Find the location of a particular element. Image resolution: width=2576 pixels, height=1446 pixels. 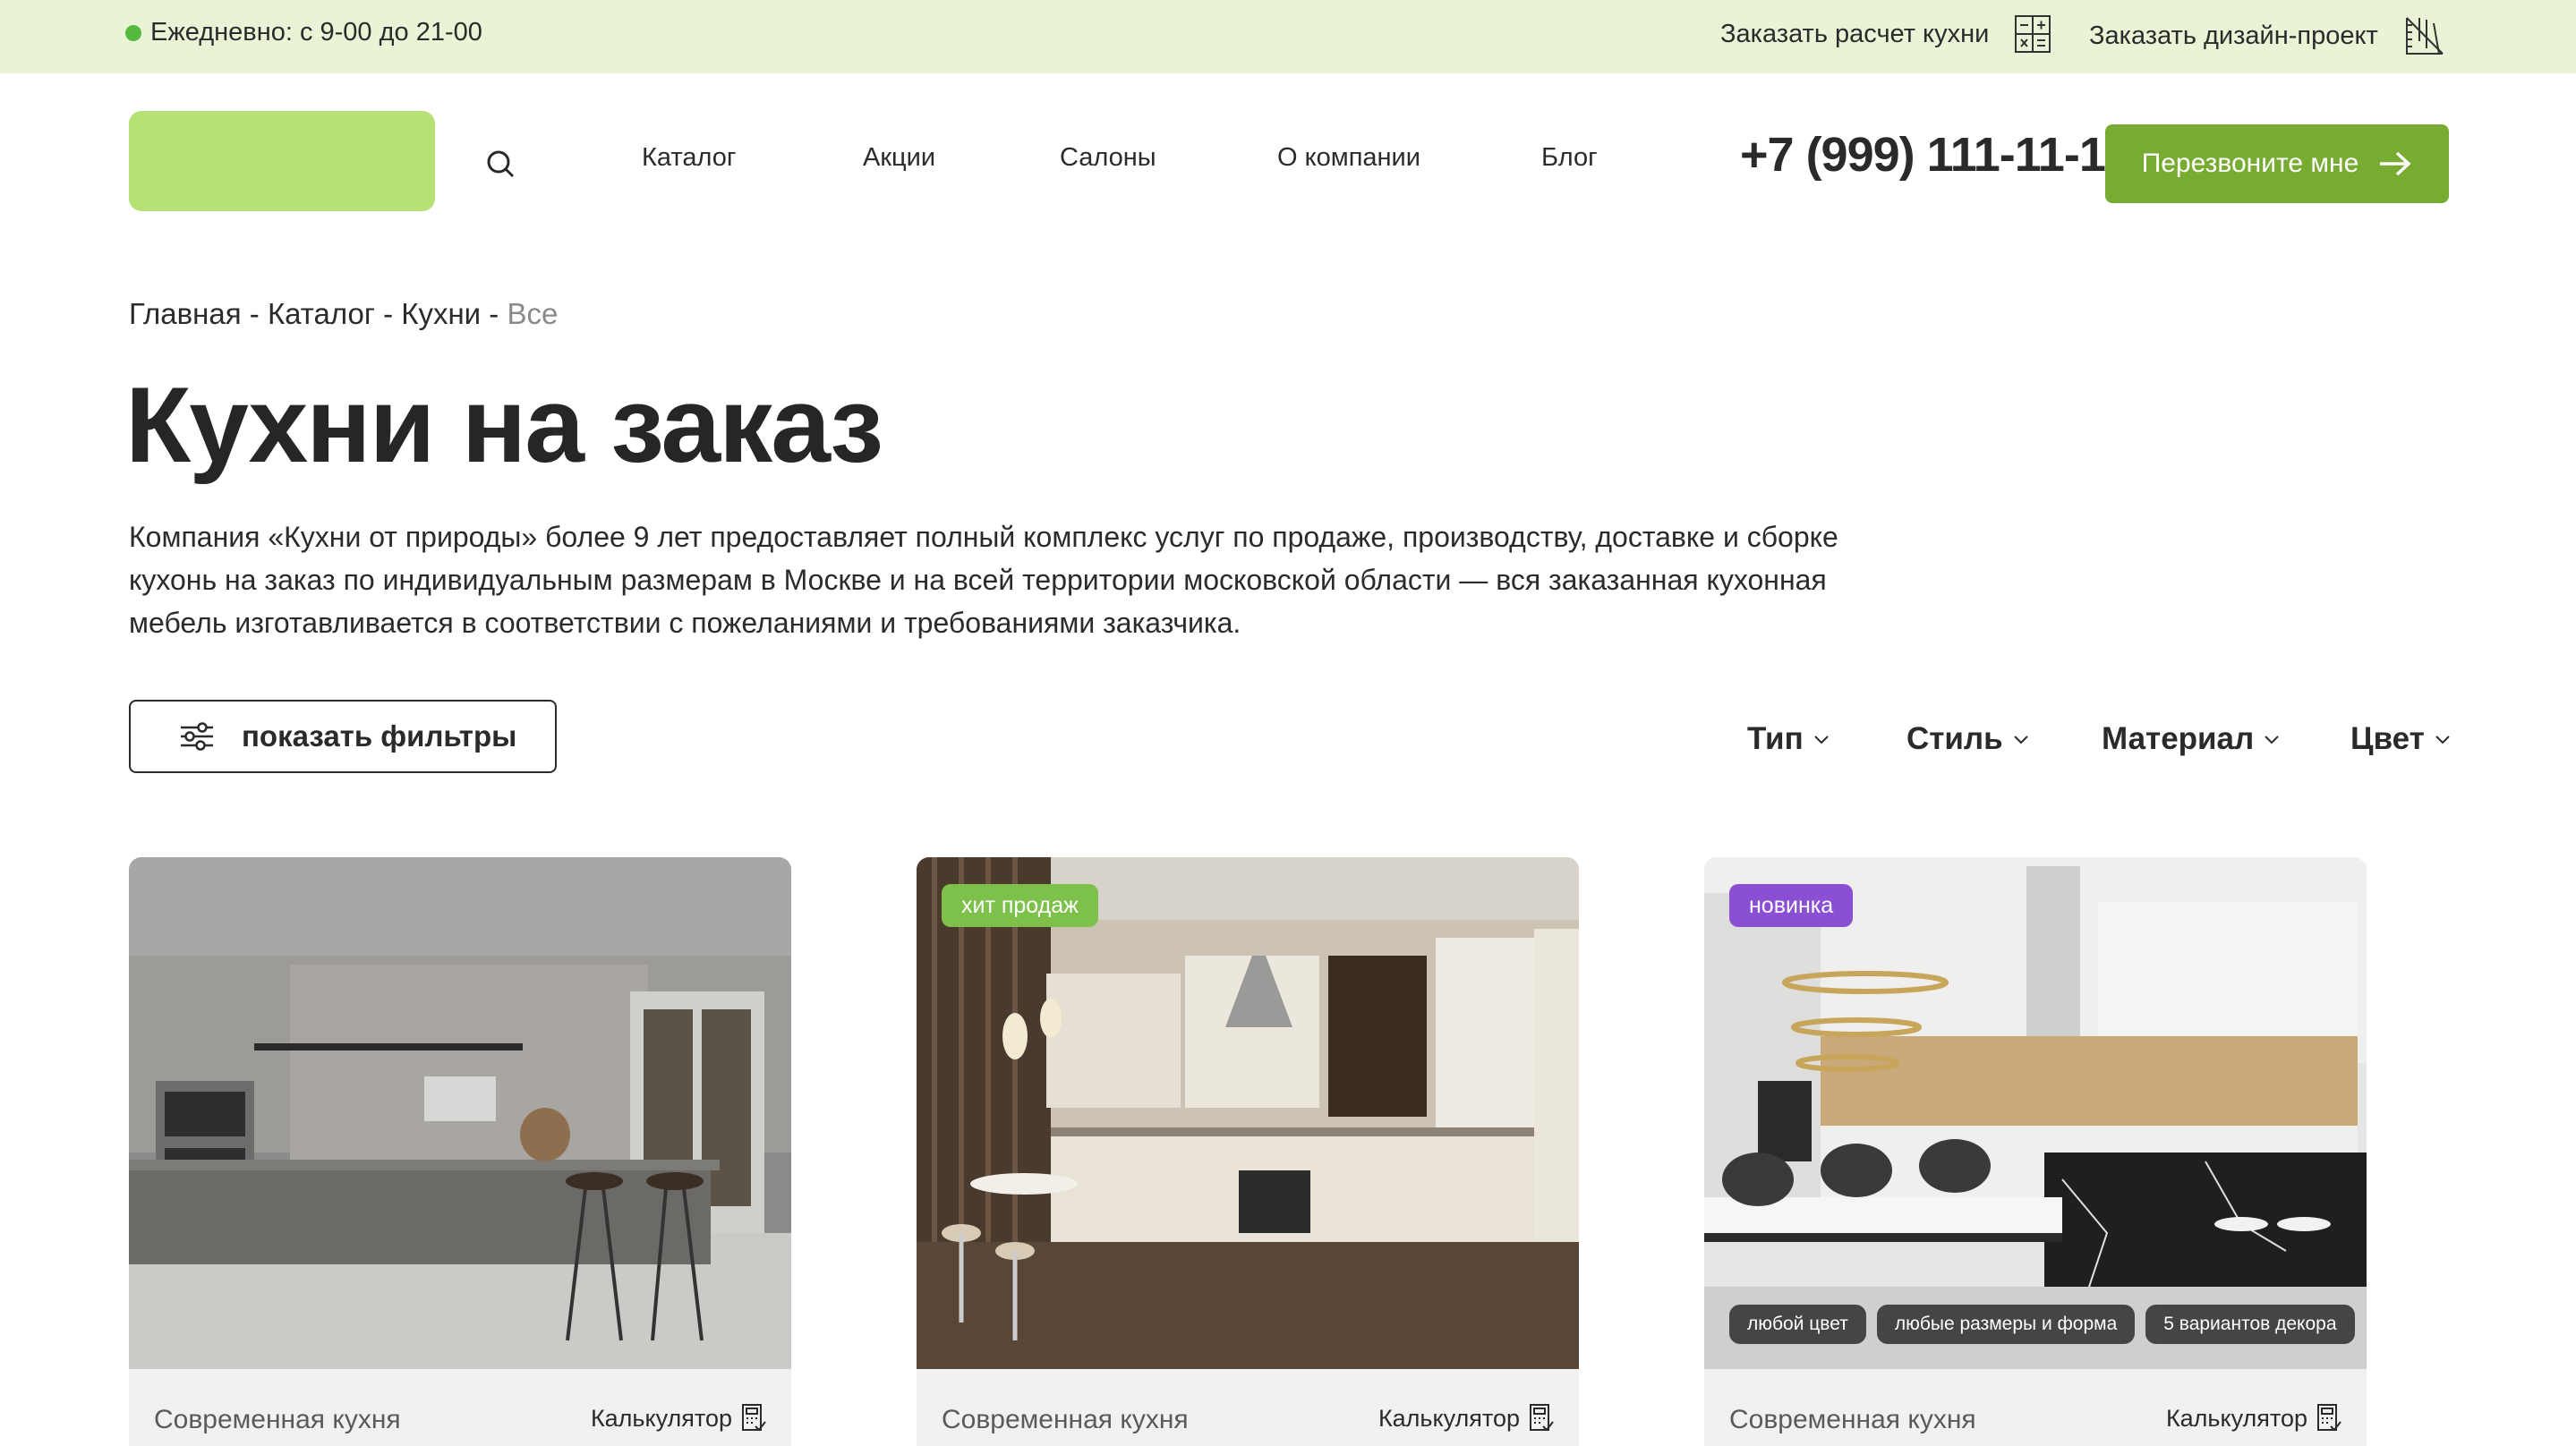

search-button is located at coordinates (500, 163).